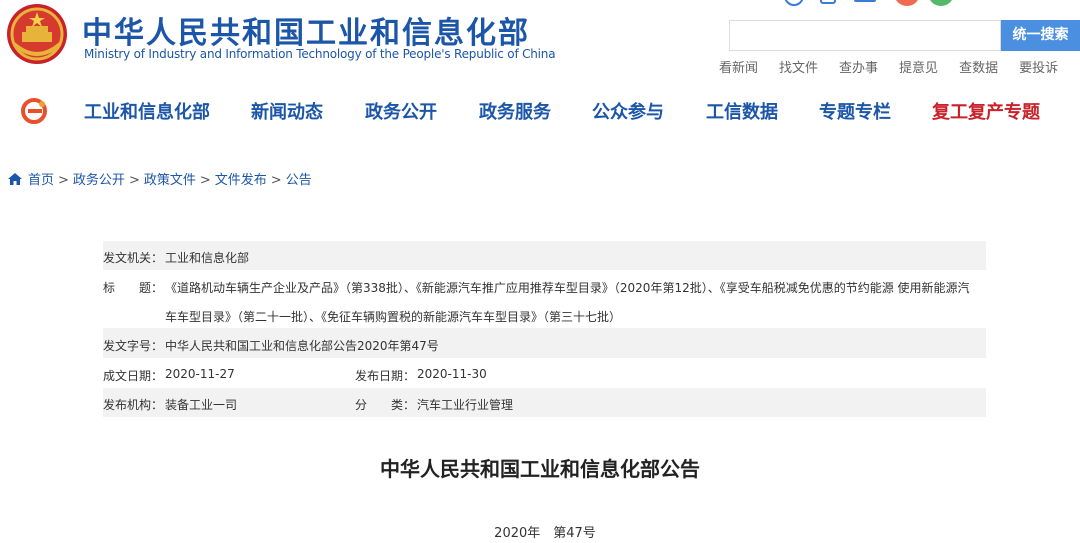  What do you see at coordinates (385, 376) in the screenshot?
I see `publish-date-label: 发布日期：` at bounding box center [385, 376].